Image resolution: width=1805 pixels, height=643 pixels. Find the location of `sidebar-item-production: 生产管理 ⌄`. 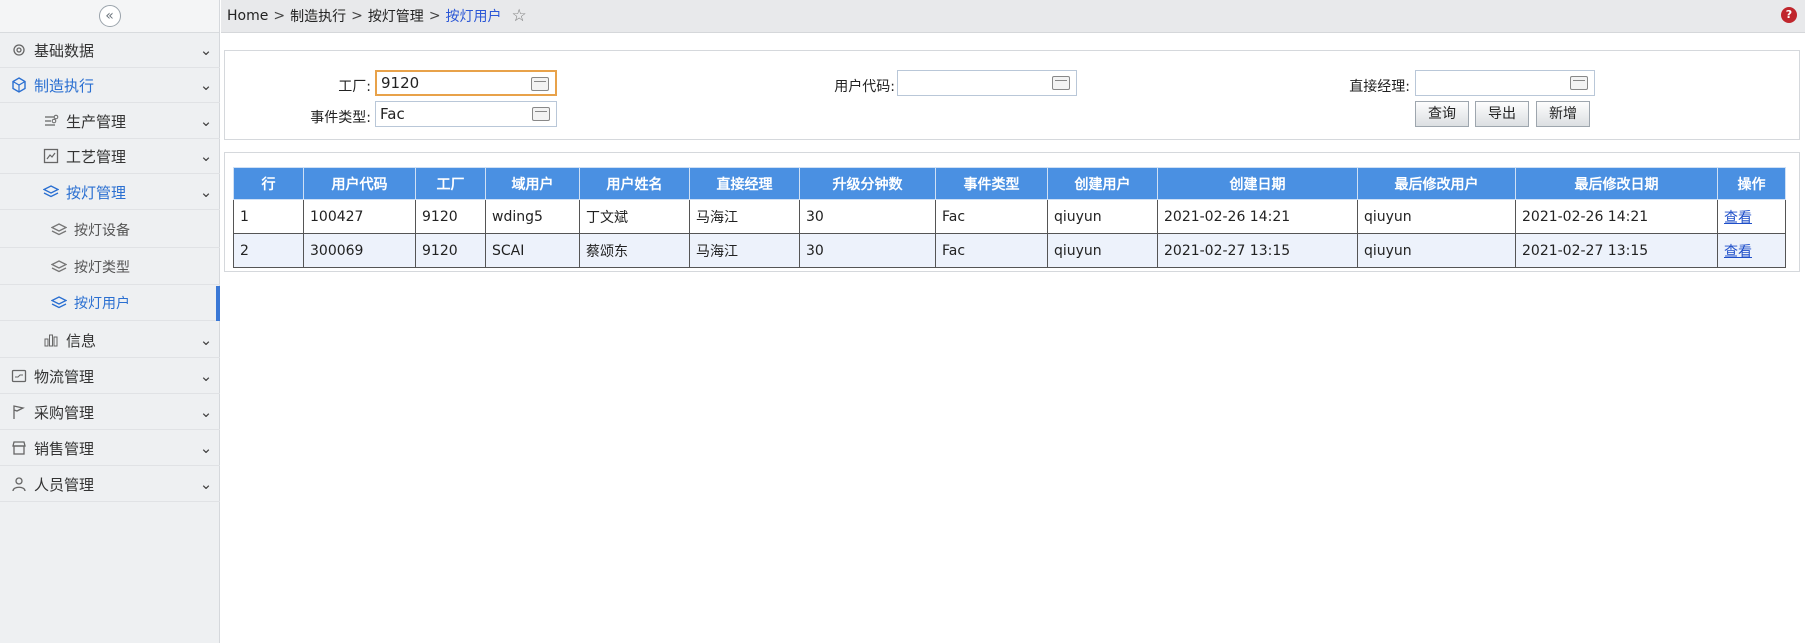

sidebar-item-production: 生产管理 ⌄ is located at coordinates (110, 121).